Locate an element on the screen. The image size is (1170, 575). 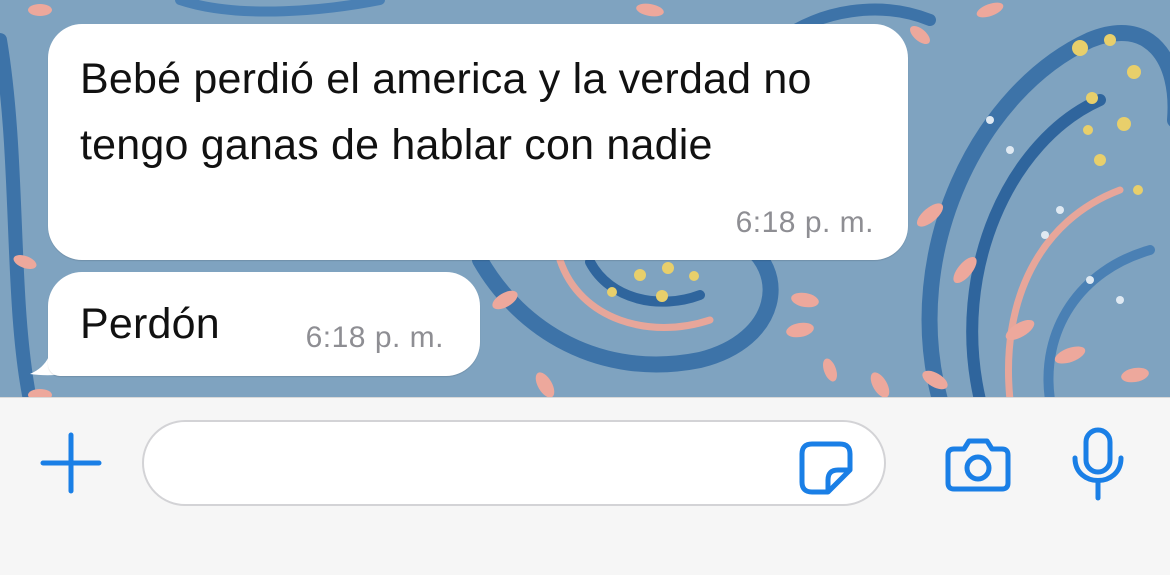
camera-icon is located at coordinates (978, 464).